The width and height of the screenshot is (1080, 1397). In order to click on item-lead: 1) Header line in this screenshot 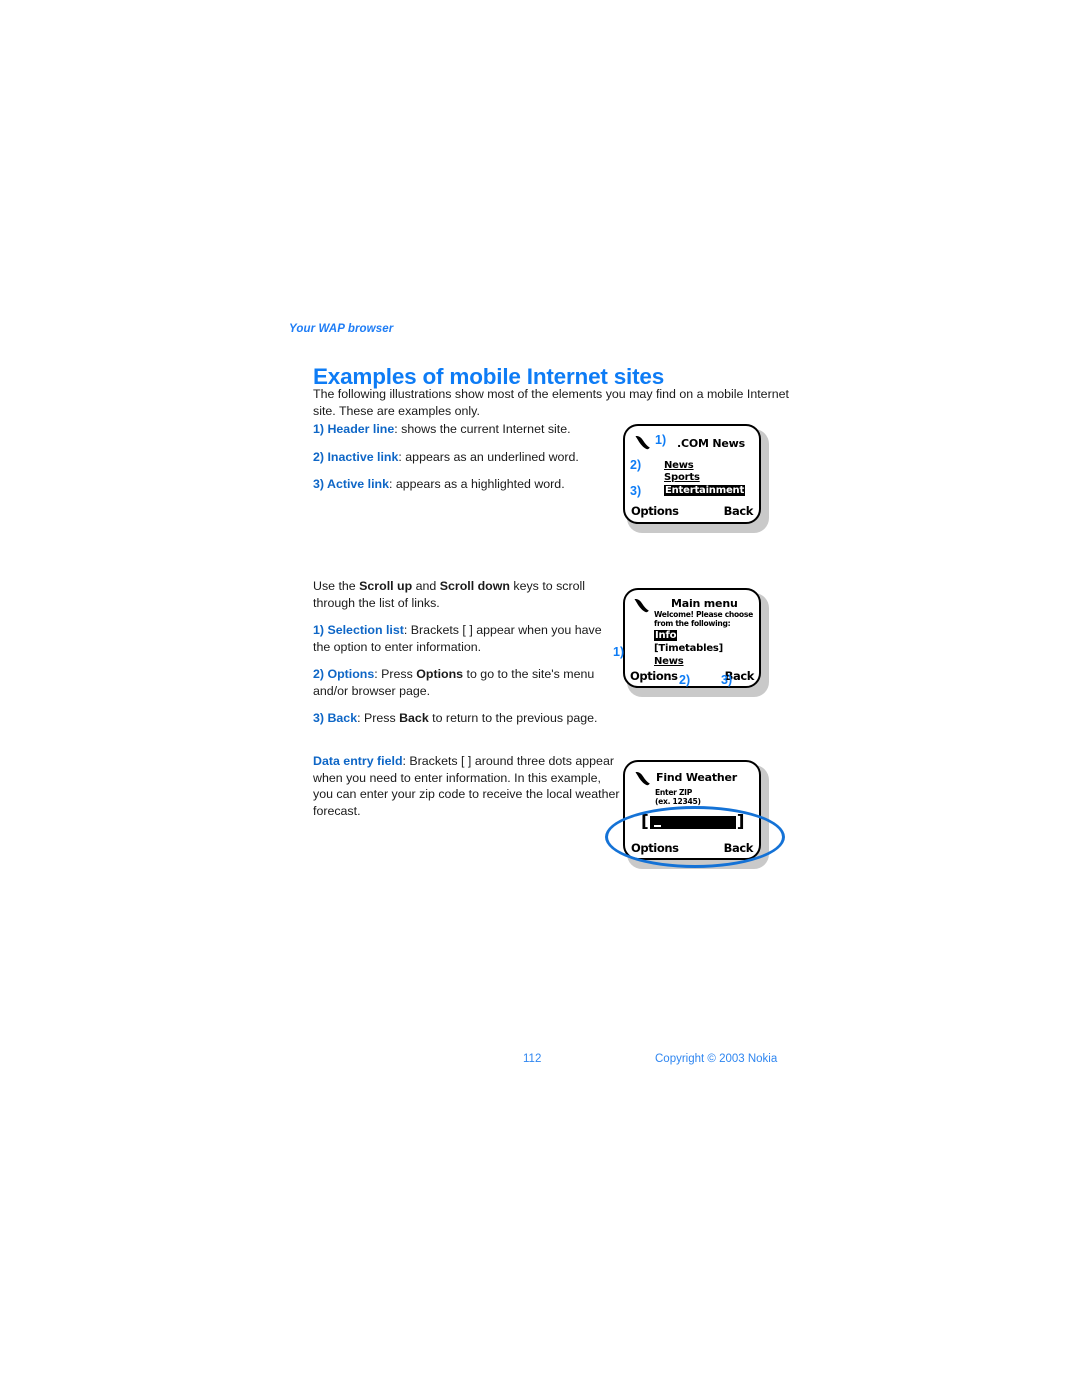, I will do `click(354, 429)`.